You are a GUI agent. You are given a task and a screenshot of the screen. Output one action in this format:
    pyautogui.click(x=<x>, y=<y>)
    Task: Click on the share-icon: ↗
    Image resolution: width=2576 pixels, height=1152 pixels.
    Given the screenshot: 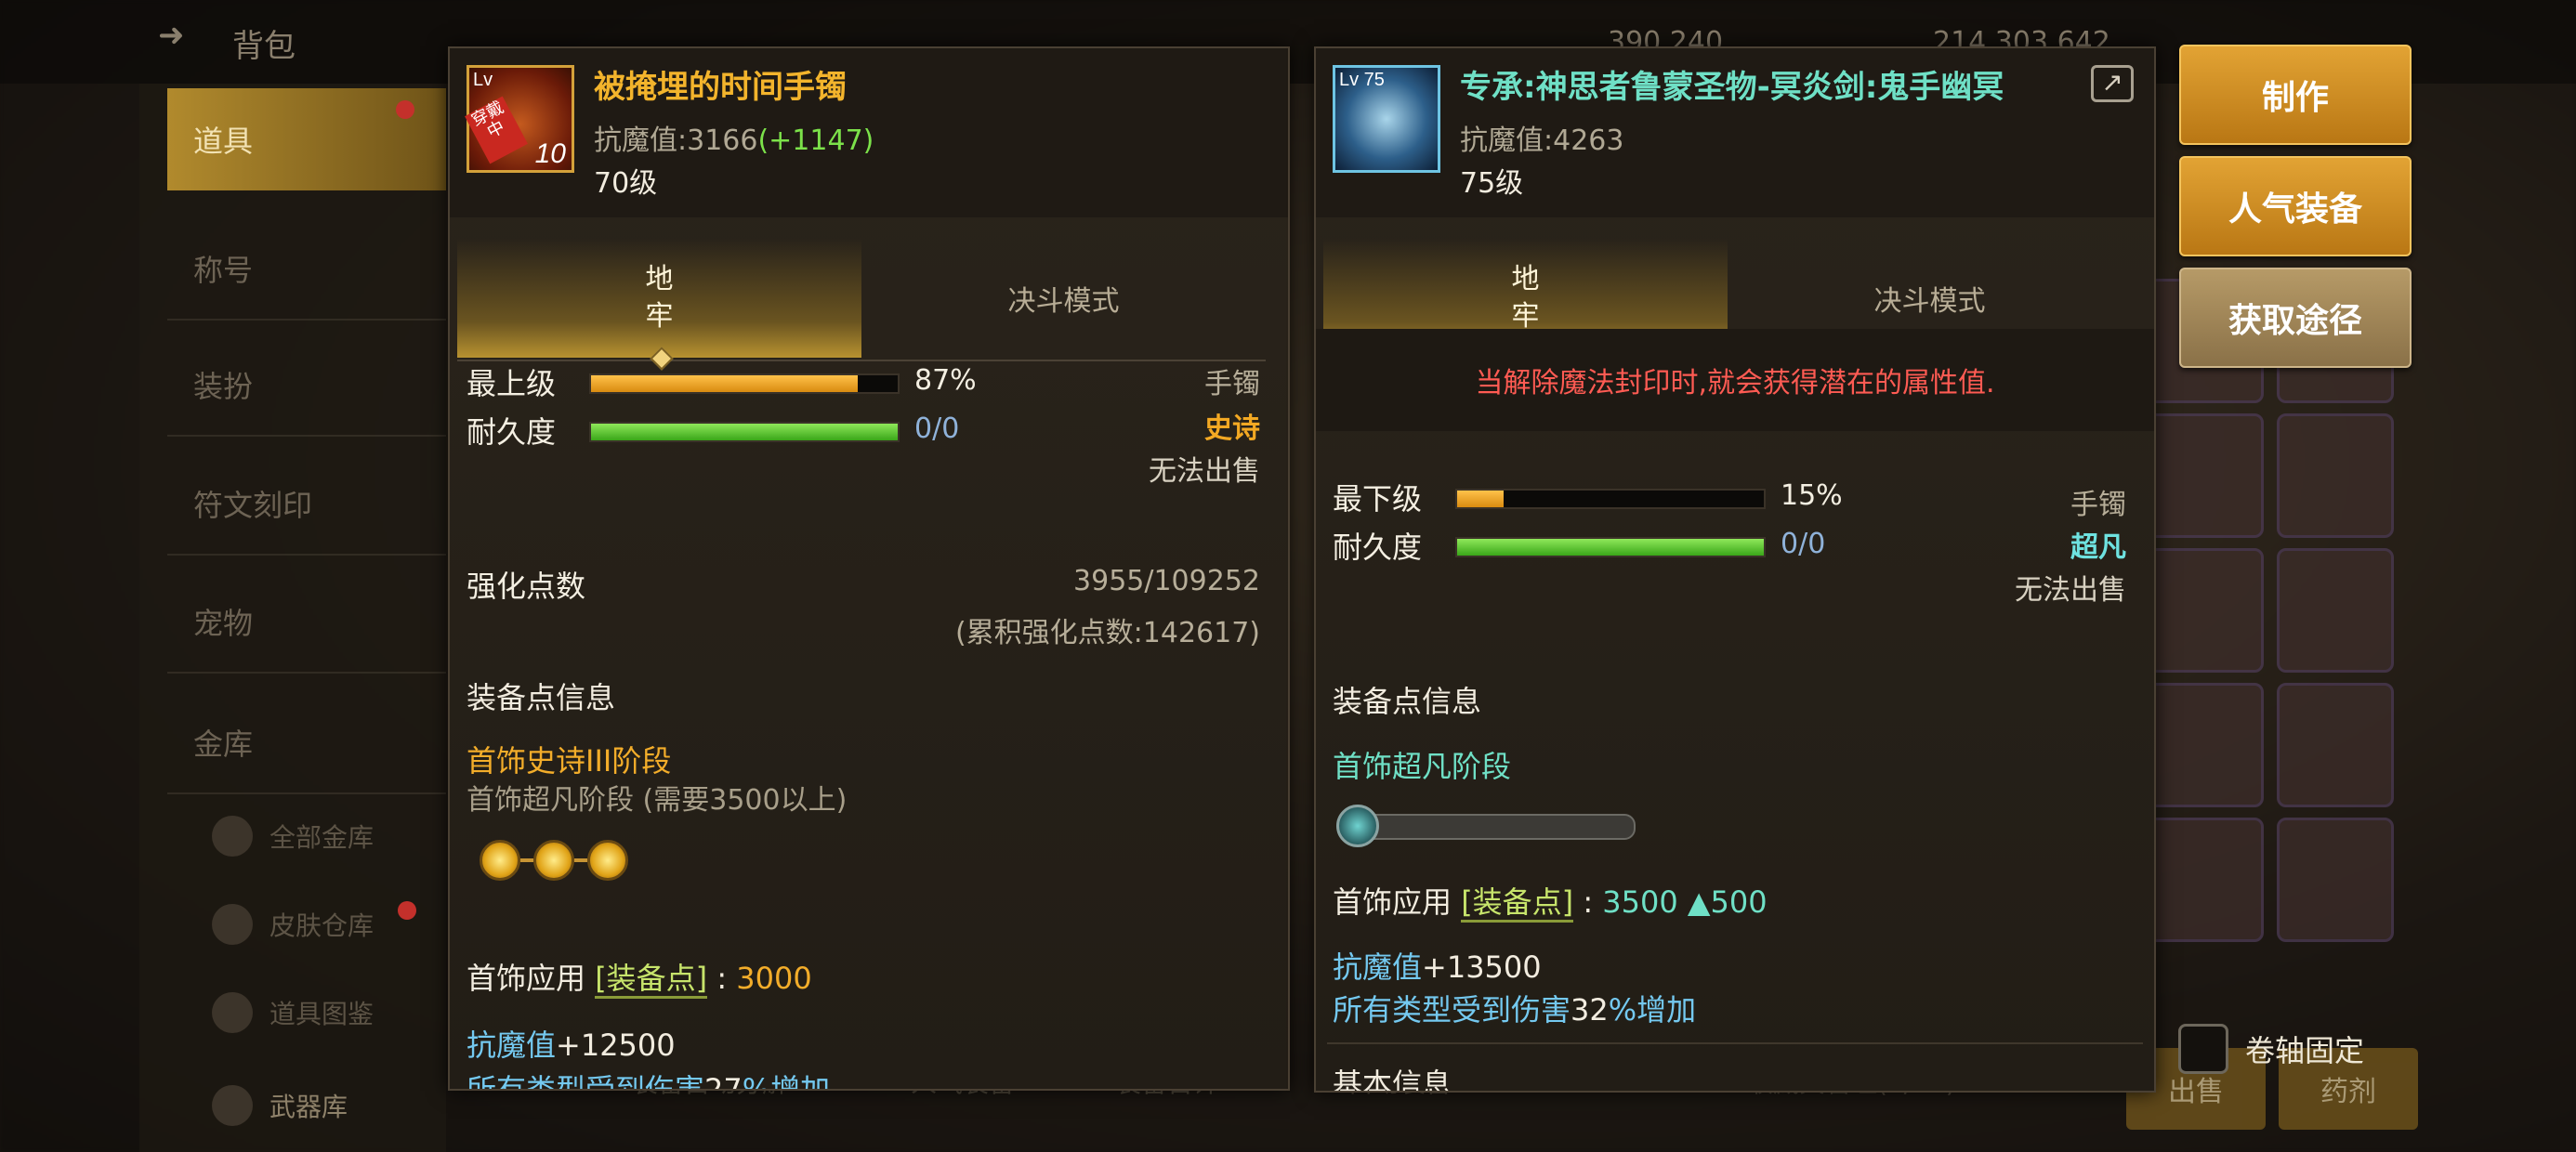 What is the action you would take?
    pyautogui.click(x=2112, y=83)
    